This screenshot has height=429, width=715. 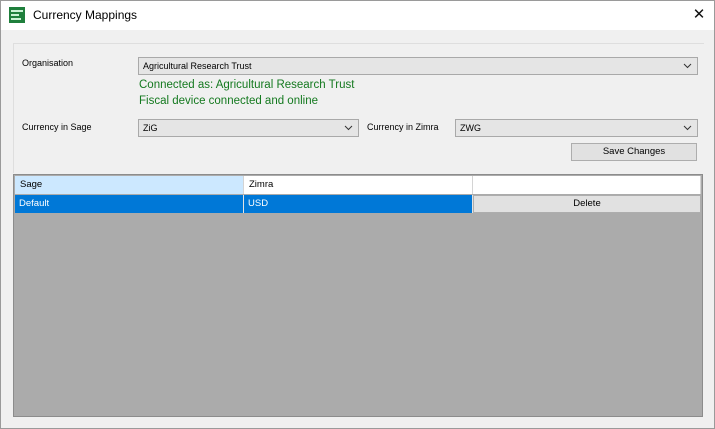 I want to click on cell-sage: Default, so click(x=129, y=204).